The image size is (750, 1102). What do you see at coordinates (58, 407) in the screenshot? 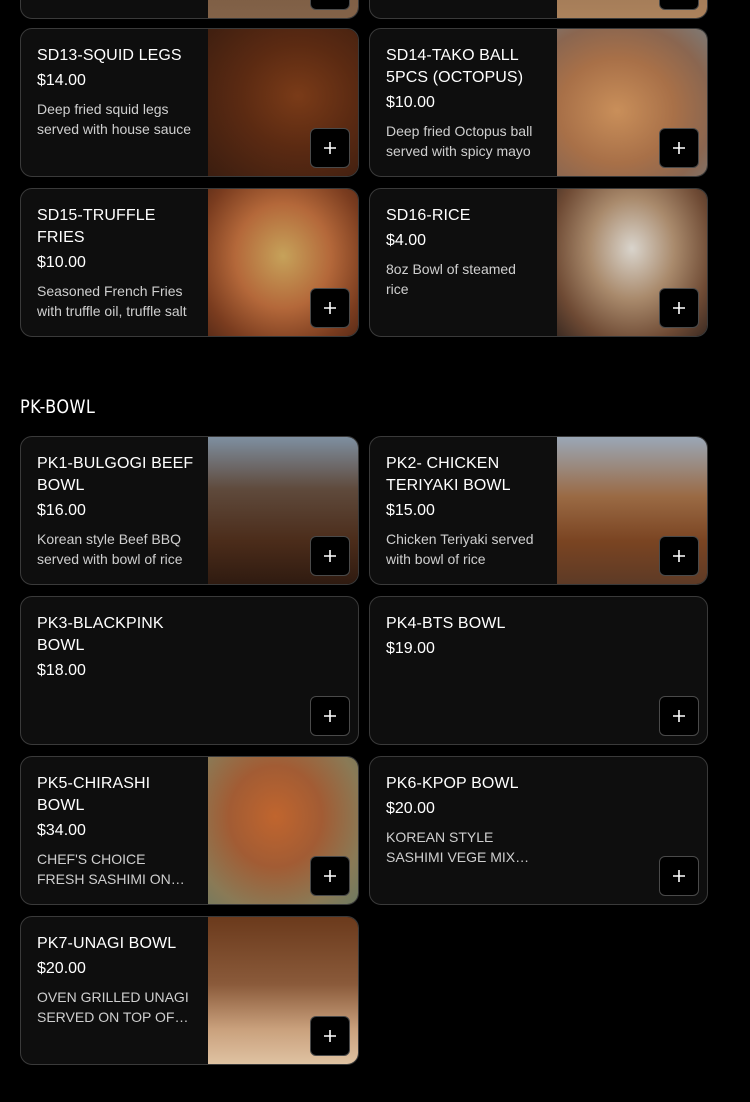
I see `section-title: PK-BOWL` at bounding box center [58, 407].